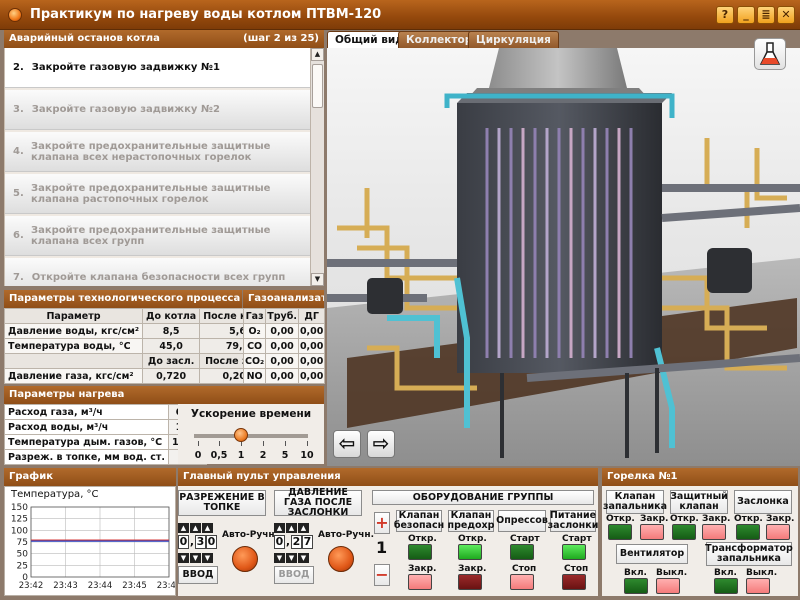 The image size is (800, 600). What do you see at coordinates (250, 535) in the screenshot?
I see `vacuum-mode-label: Авто-Ручн.` at bounding box center [250, 535].